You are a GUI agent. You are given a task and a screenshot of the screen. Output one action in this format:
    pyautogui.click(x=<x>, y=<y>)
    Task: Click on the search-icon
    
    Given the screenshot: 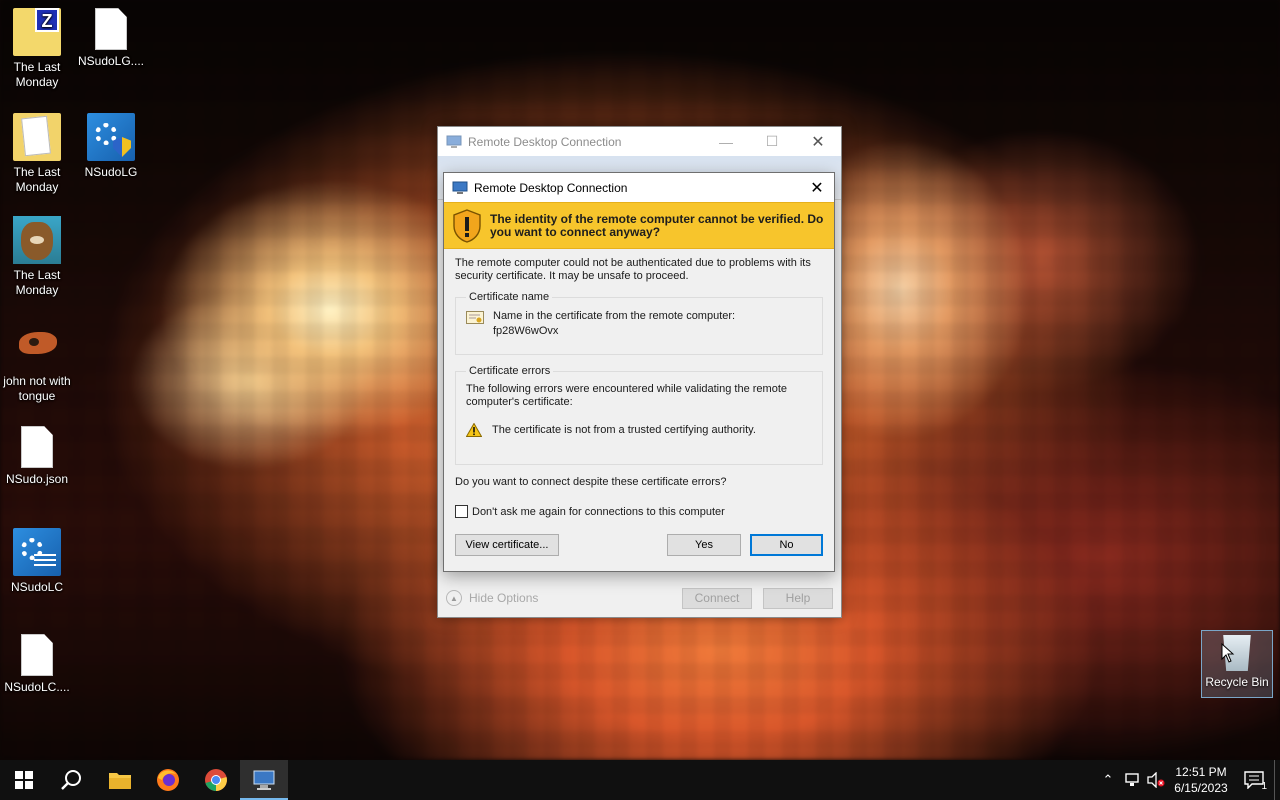 What is the action you would take?
    pyautogui.click(x=71, y=780)
    